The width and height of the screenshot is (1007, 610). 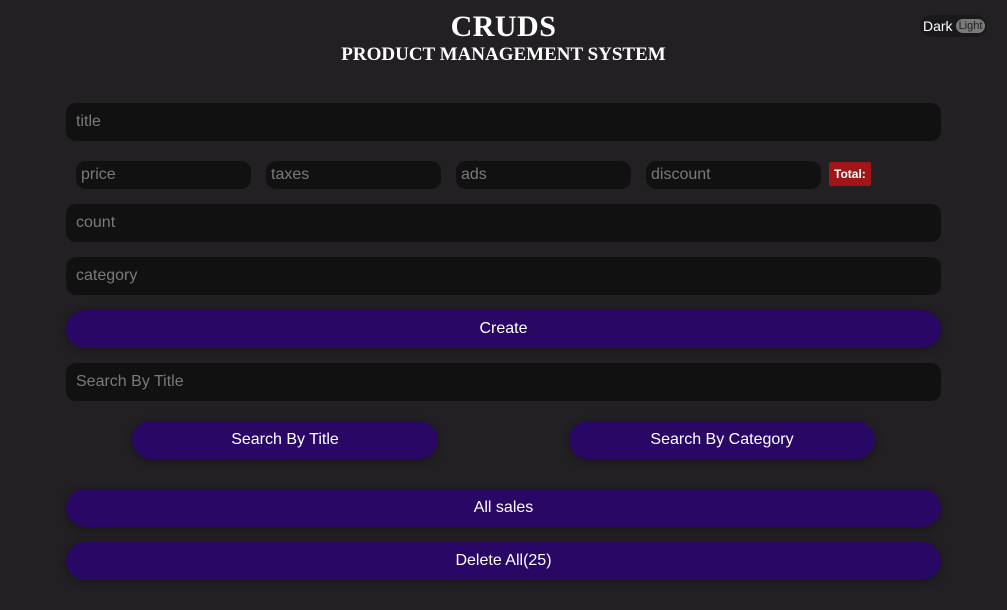 I want to click on search-input, so click(x=503, y=382).